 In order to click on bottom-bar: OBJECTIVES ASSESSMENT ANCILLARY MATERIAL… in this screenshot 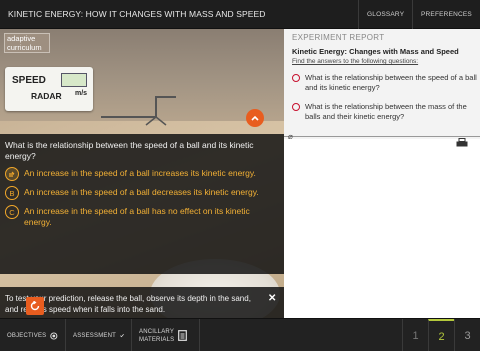, I will do `click(240, 334)`.